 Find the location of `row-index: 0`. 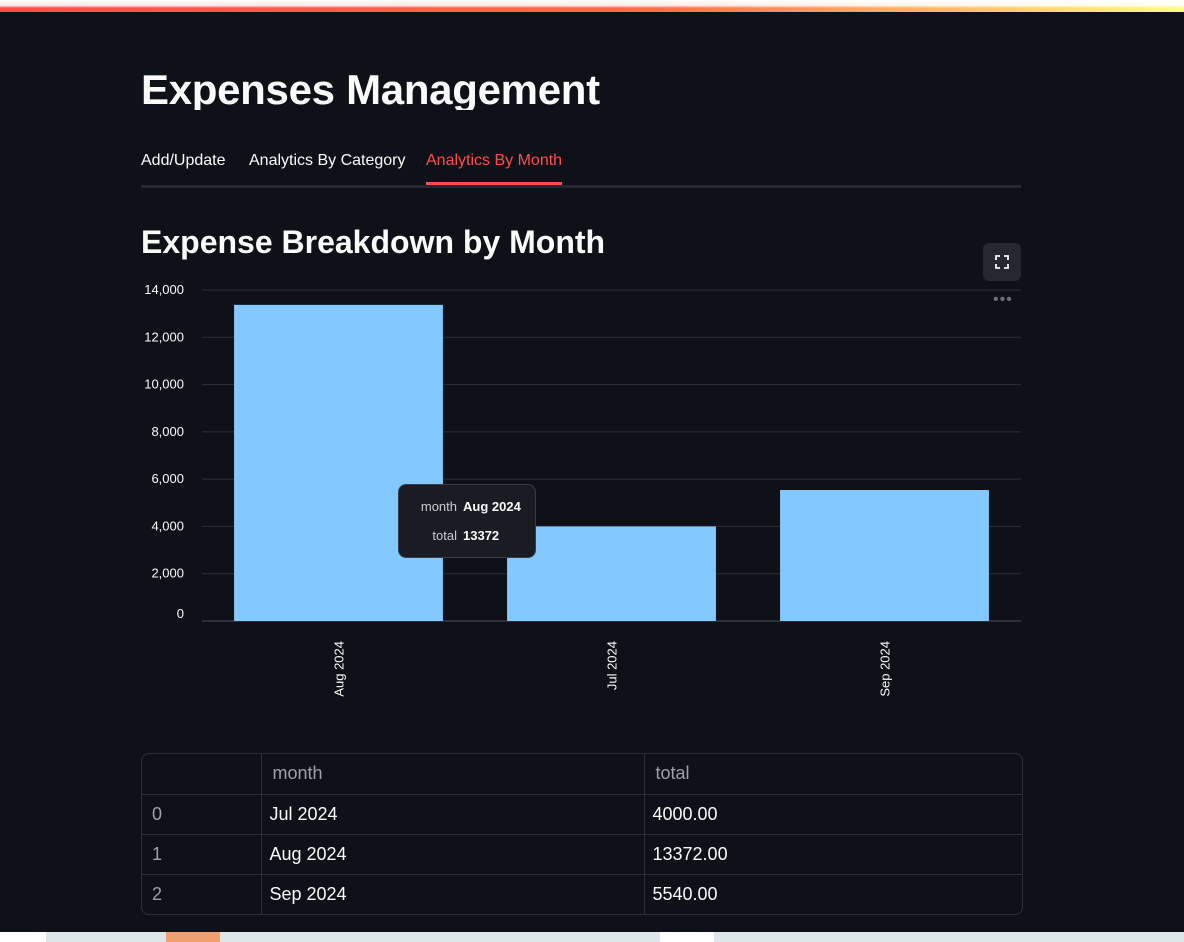

row-index: 0 is located at coordinates (202, 814).